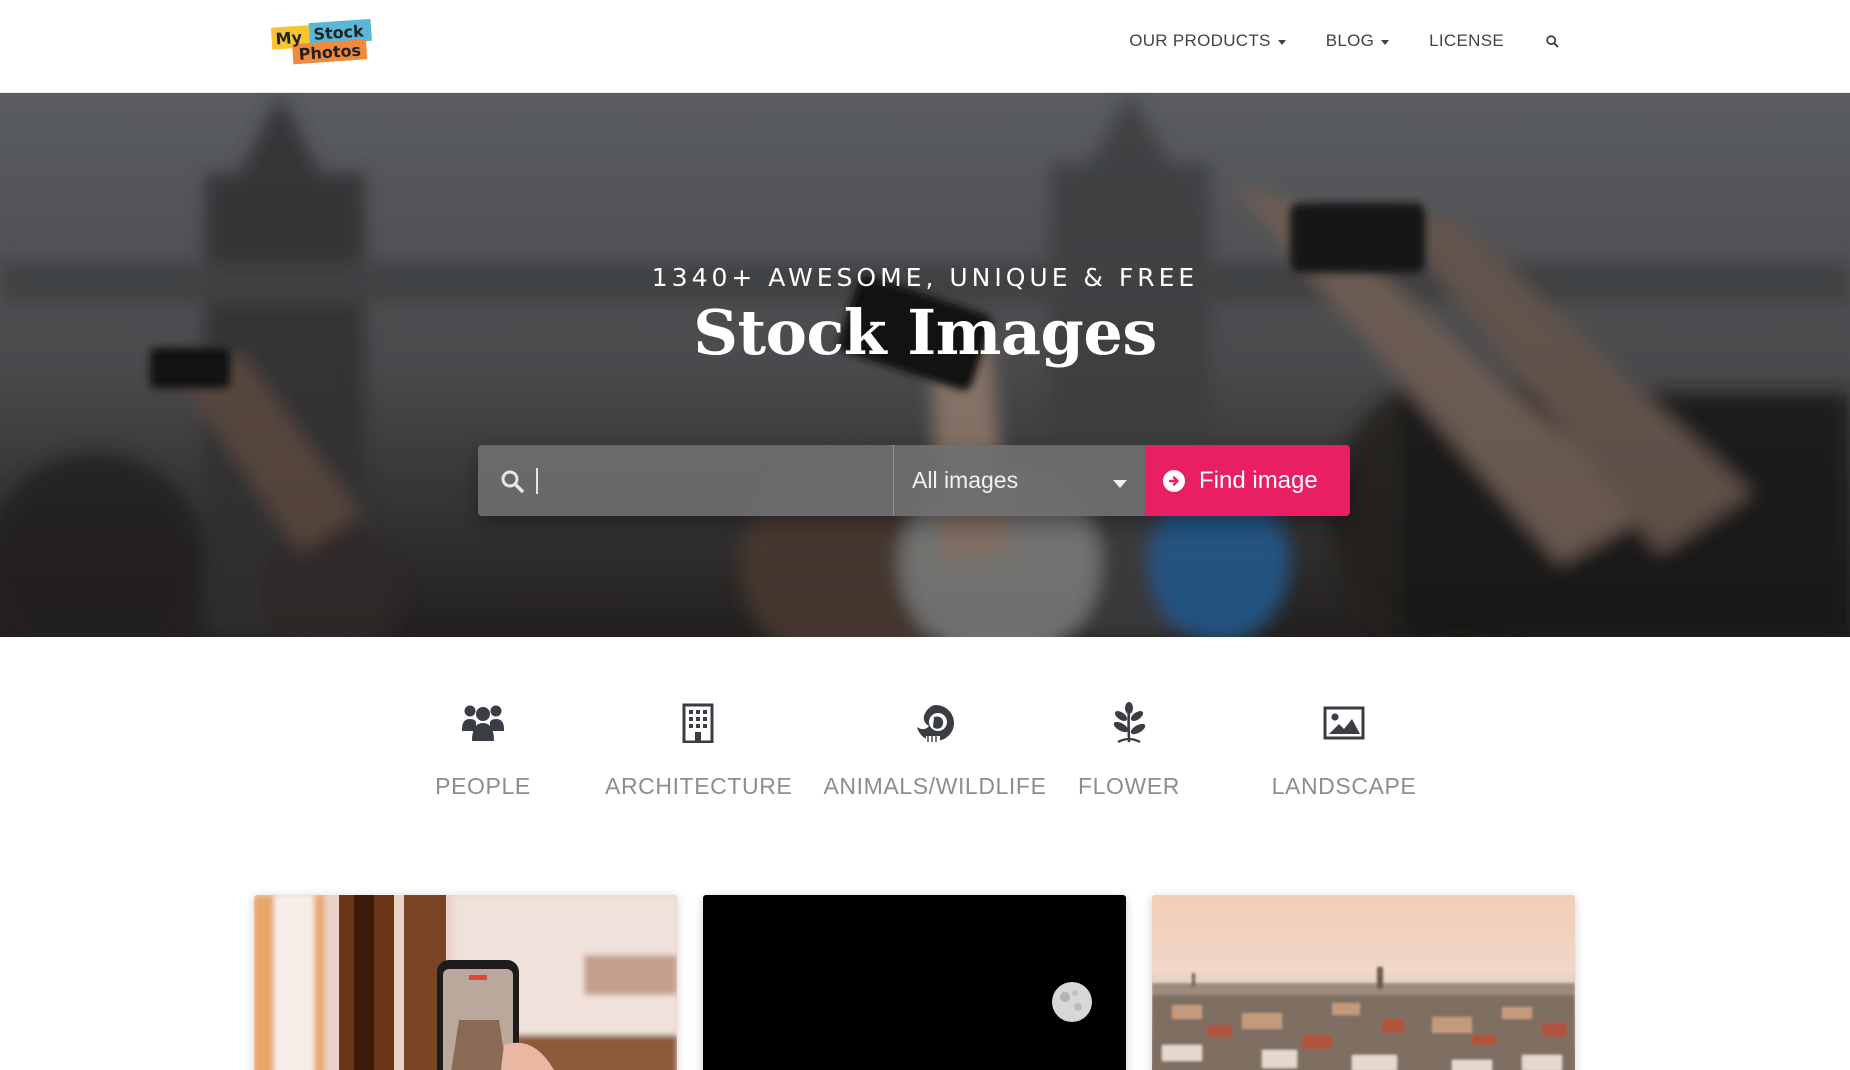  What do you see at coordinates (483, 723) in the screenshot?
I see `users-icon` at bounding box center [483, 723].